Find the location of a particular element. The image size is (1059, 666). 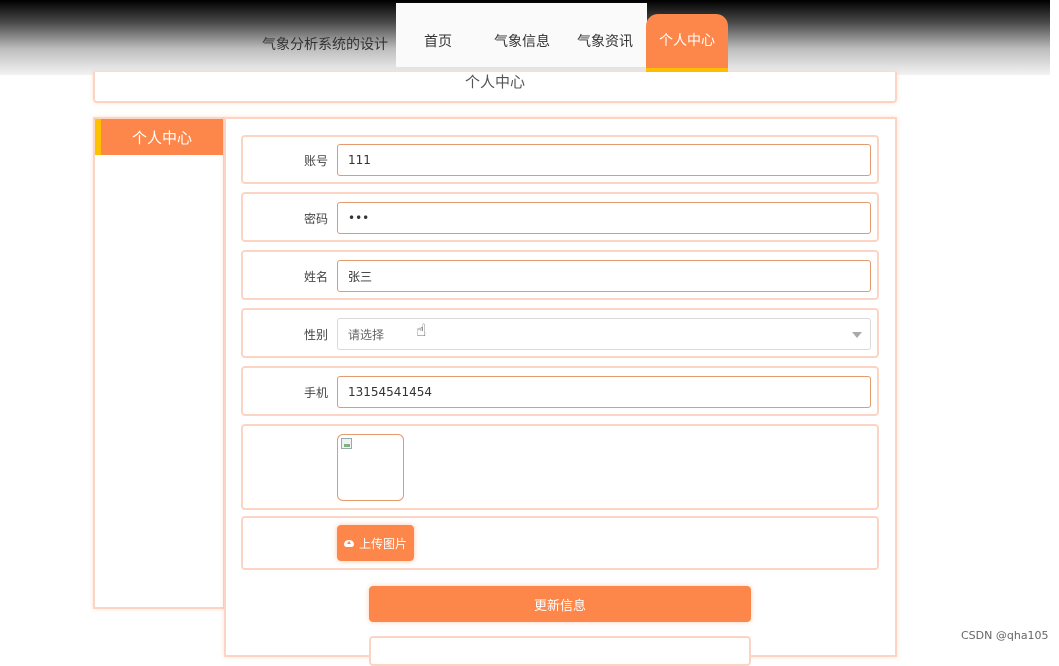

name-field is located at coordinates (604, 276).